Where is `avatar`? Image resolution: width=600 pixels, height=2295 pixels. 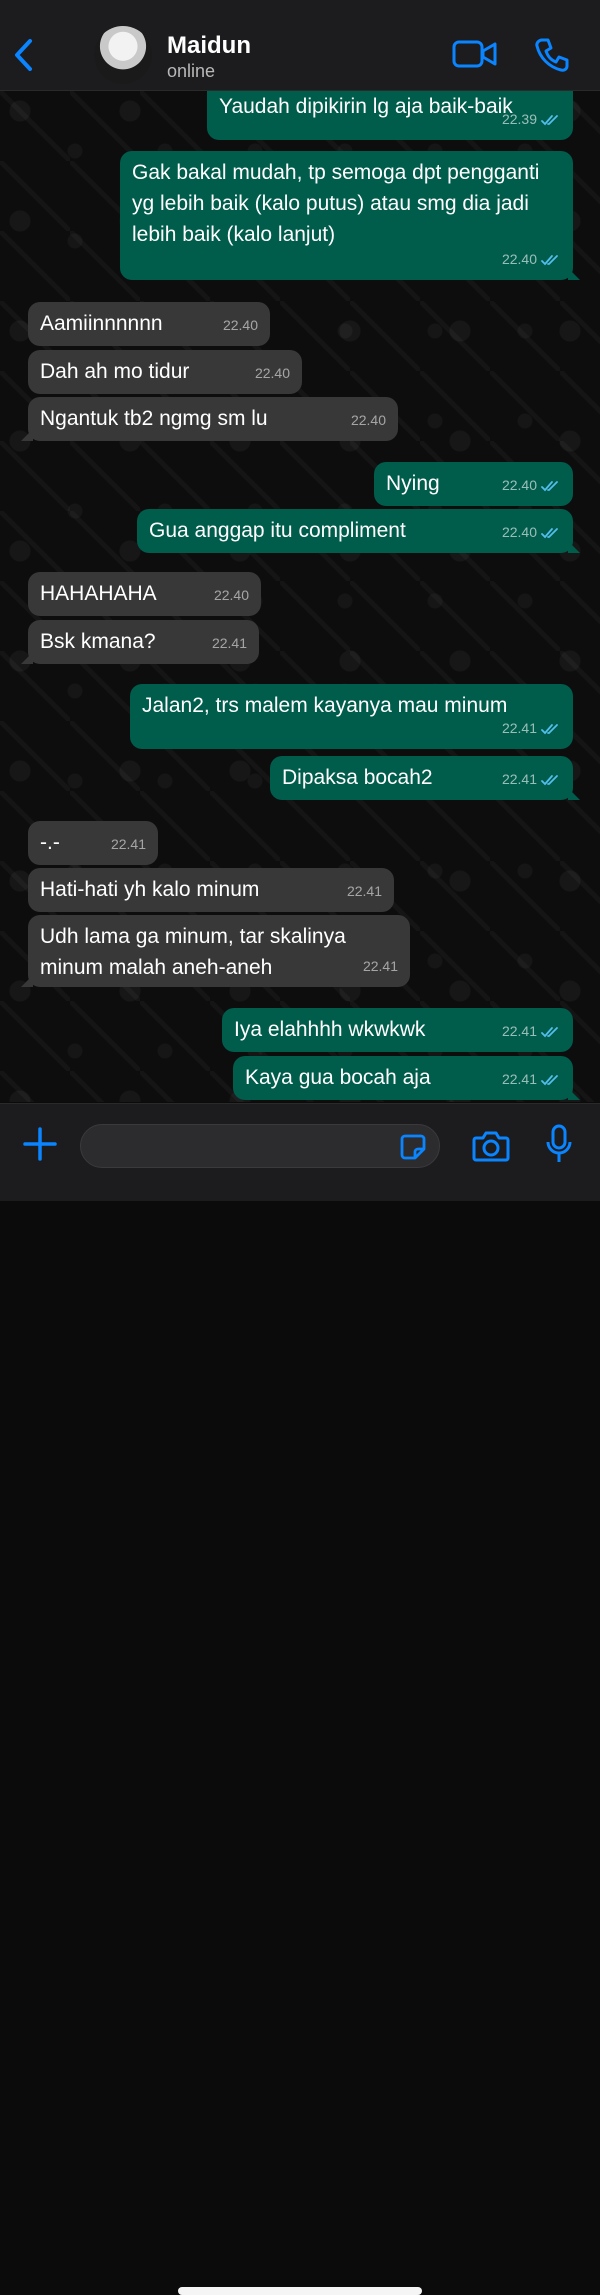
avatar is located at coordinates (123, 55).